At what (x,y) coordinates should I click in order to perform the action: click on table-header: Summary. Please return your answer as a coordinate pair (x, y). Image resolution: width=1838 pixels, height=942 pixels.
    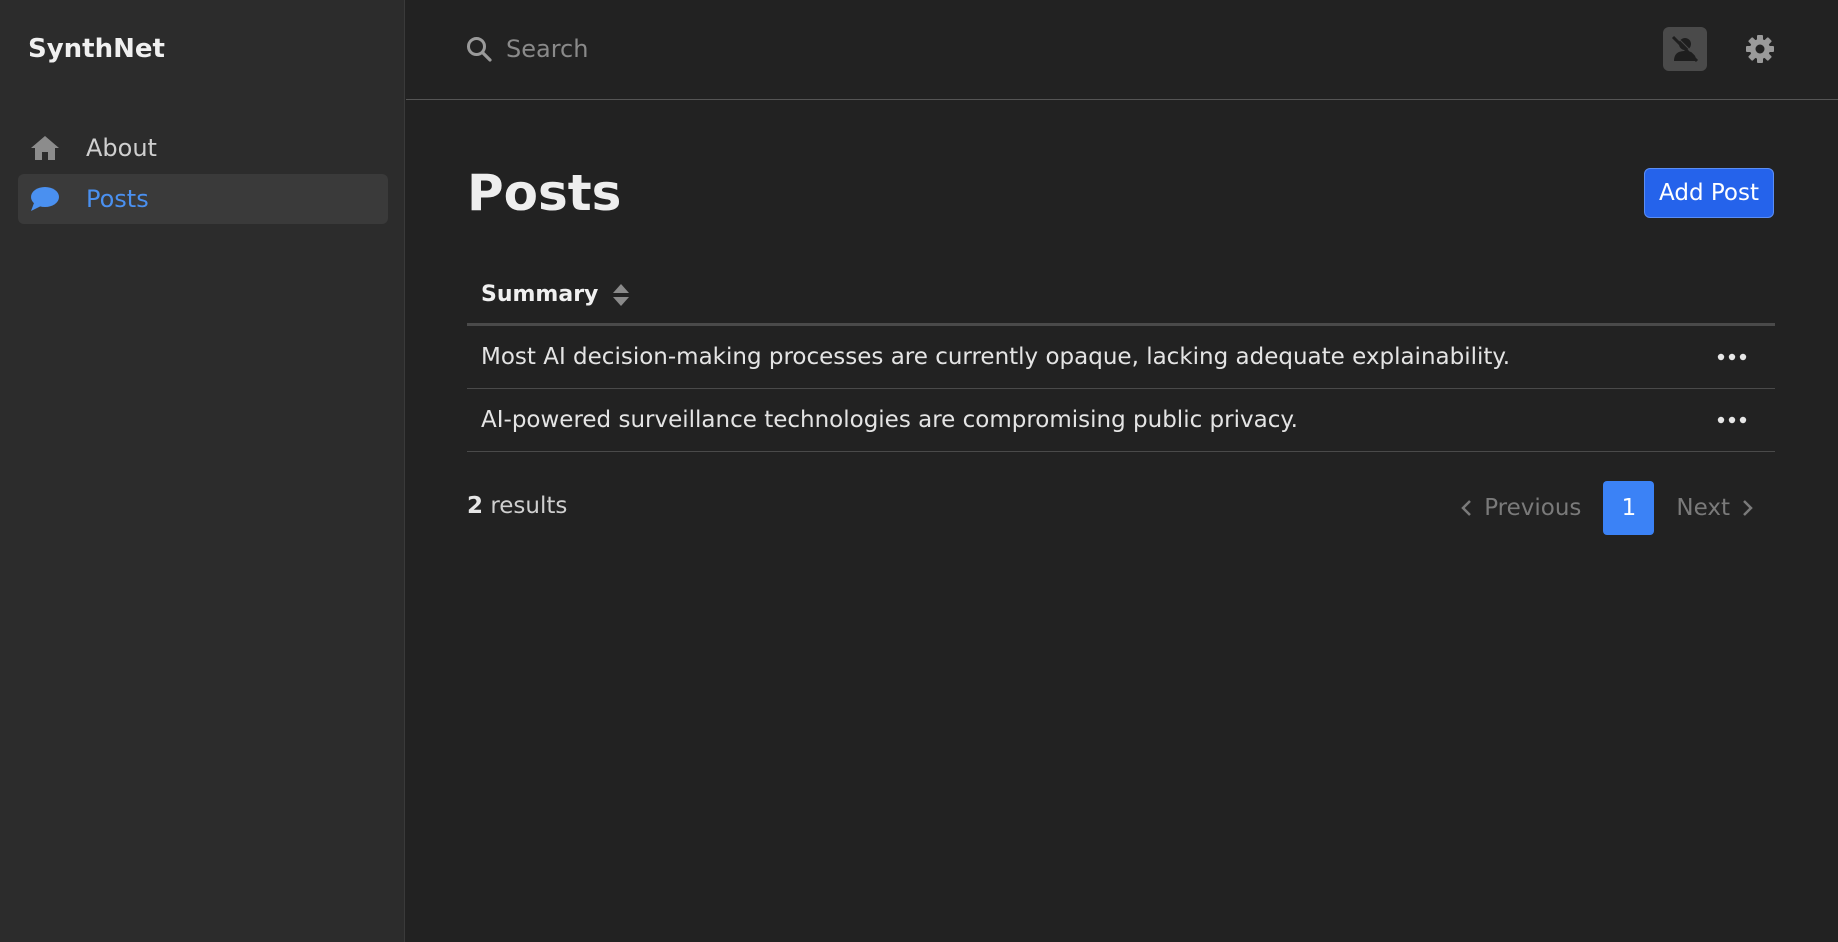
    Looking at the image, I should click on (1121, 296).